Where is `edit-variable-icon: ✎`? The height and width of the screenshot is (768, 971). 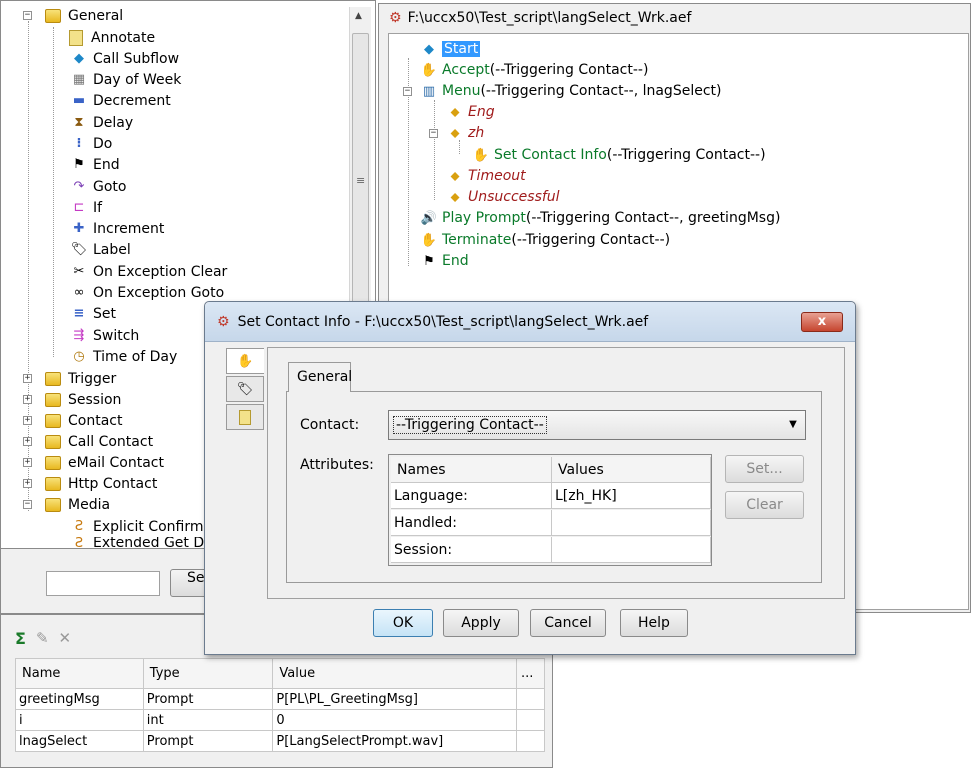
edit-variable-icon: ✎ is located at coordinates (42, 638).